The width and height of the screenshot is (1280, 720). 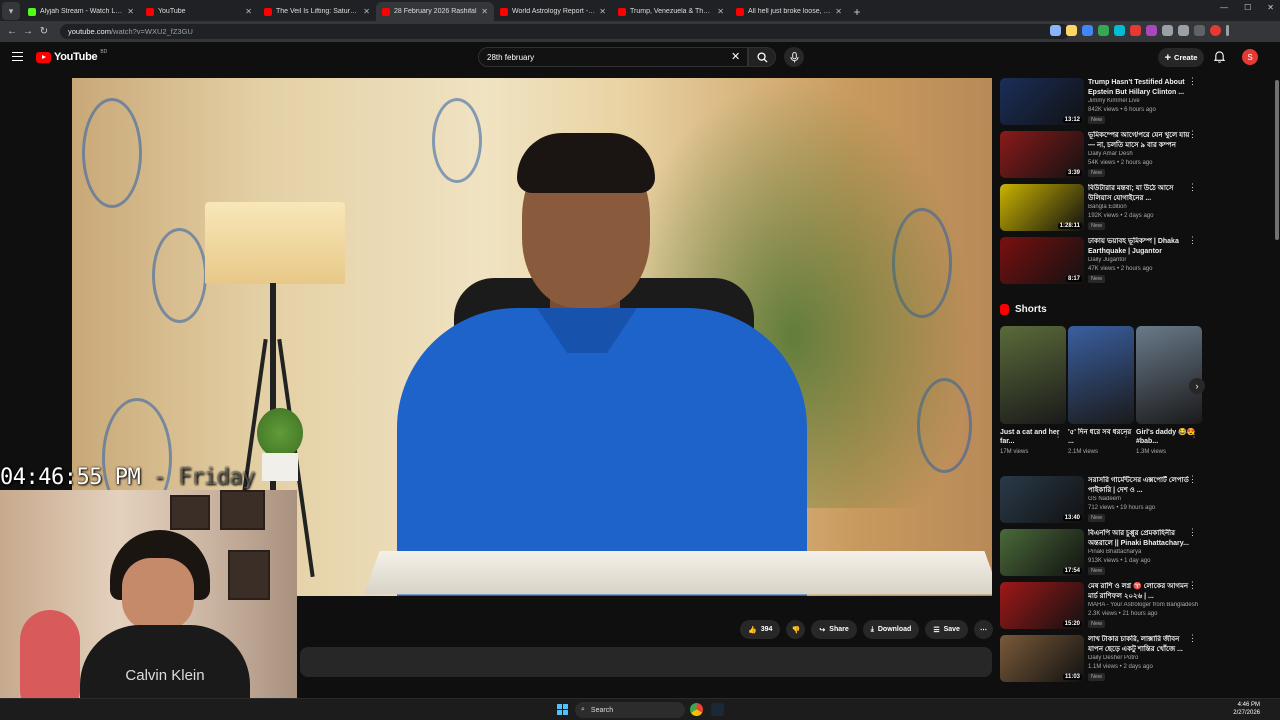 I want to click on search-input: 28th february, so click(x=613, y=57).